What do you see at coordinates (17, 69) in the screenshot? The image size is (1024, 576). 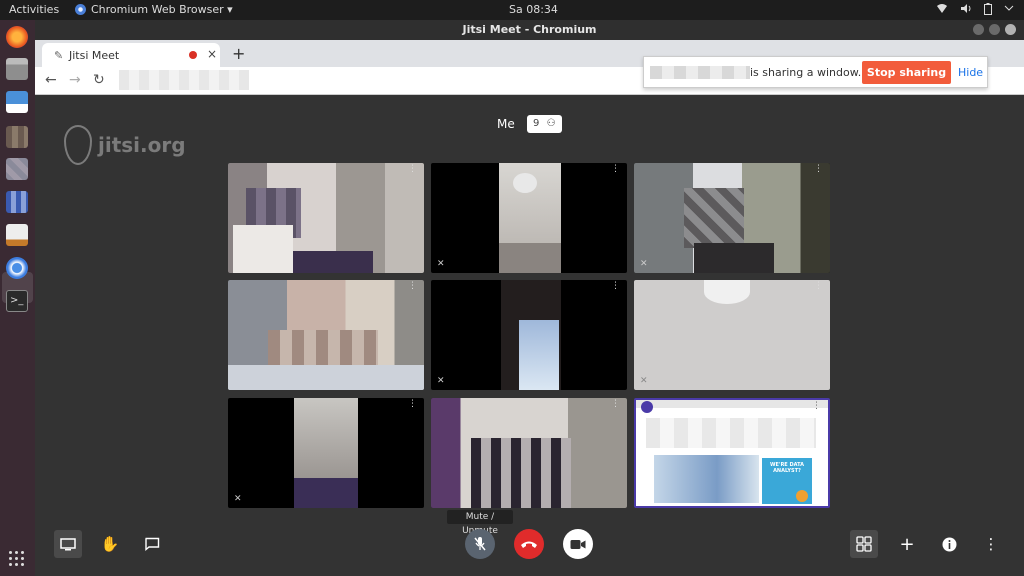 I see `files-icon` at bounding box center [17, 69].